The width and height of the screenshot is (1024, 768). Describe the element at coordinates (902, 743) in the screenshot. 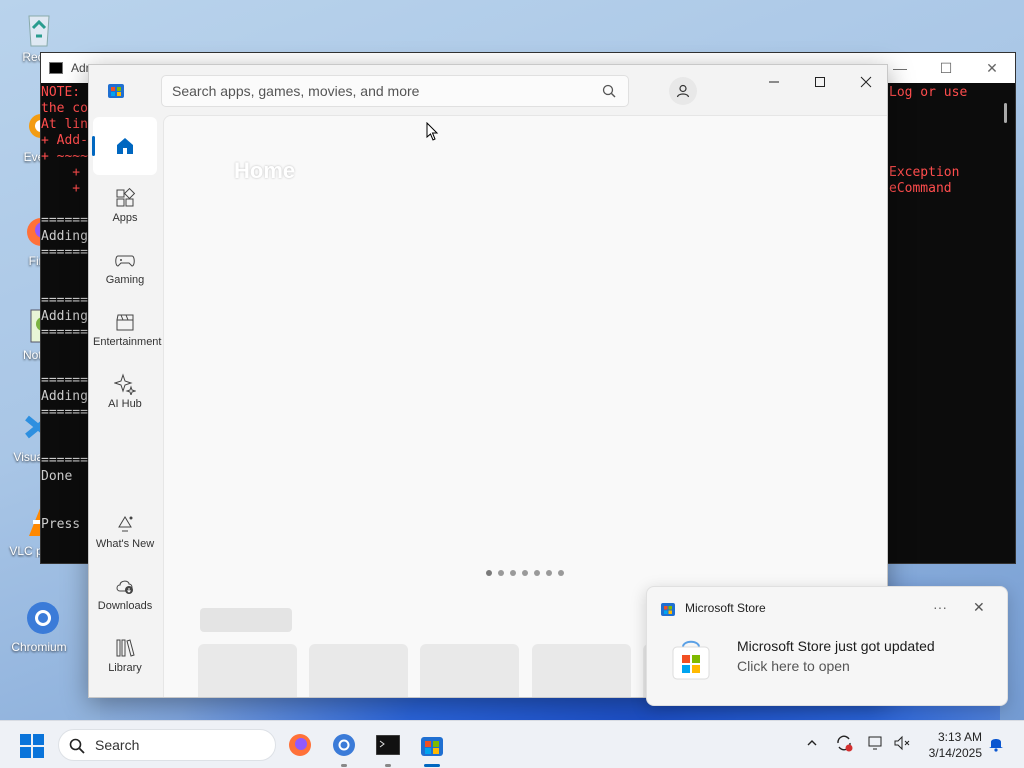

I see `tray-volume-muted-icon` at that location.